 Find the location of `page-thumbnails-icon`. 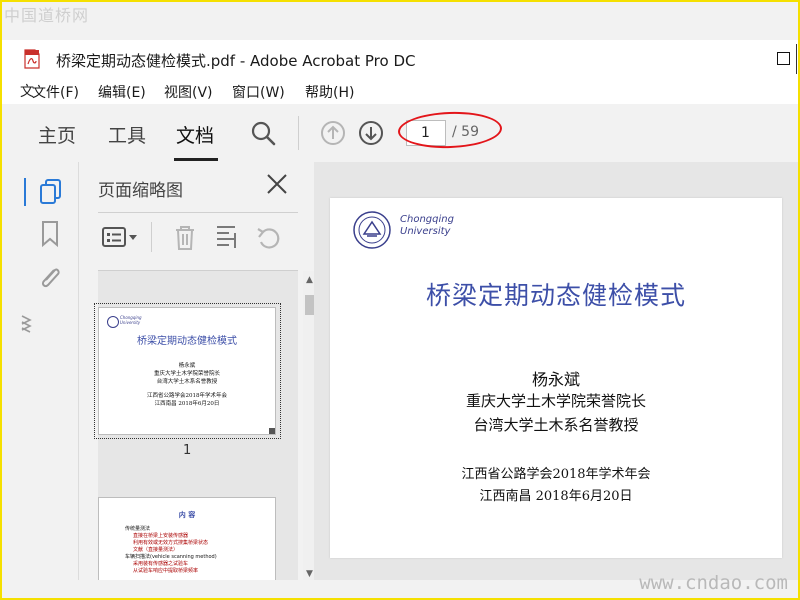

page-thumbnails-icon is located at coordinates (51, 192).